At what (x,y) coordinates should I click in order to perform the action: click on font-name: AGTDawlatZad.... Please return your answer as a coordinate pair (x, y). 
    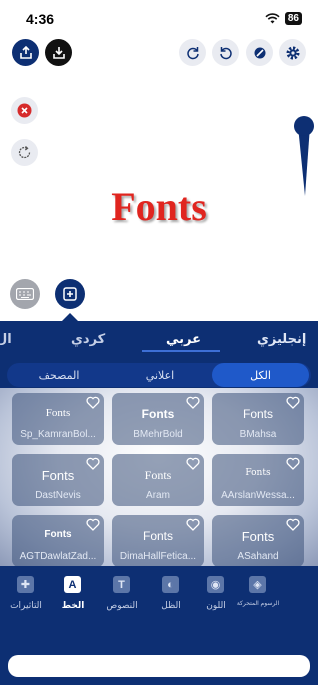
    Looking at the image, I should click on (58, 556).